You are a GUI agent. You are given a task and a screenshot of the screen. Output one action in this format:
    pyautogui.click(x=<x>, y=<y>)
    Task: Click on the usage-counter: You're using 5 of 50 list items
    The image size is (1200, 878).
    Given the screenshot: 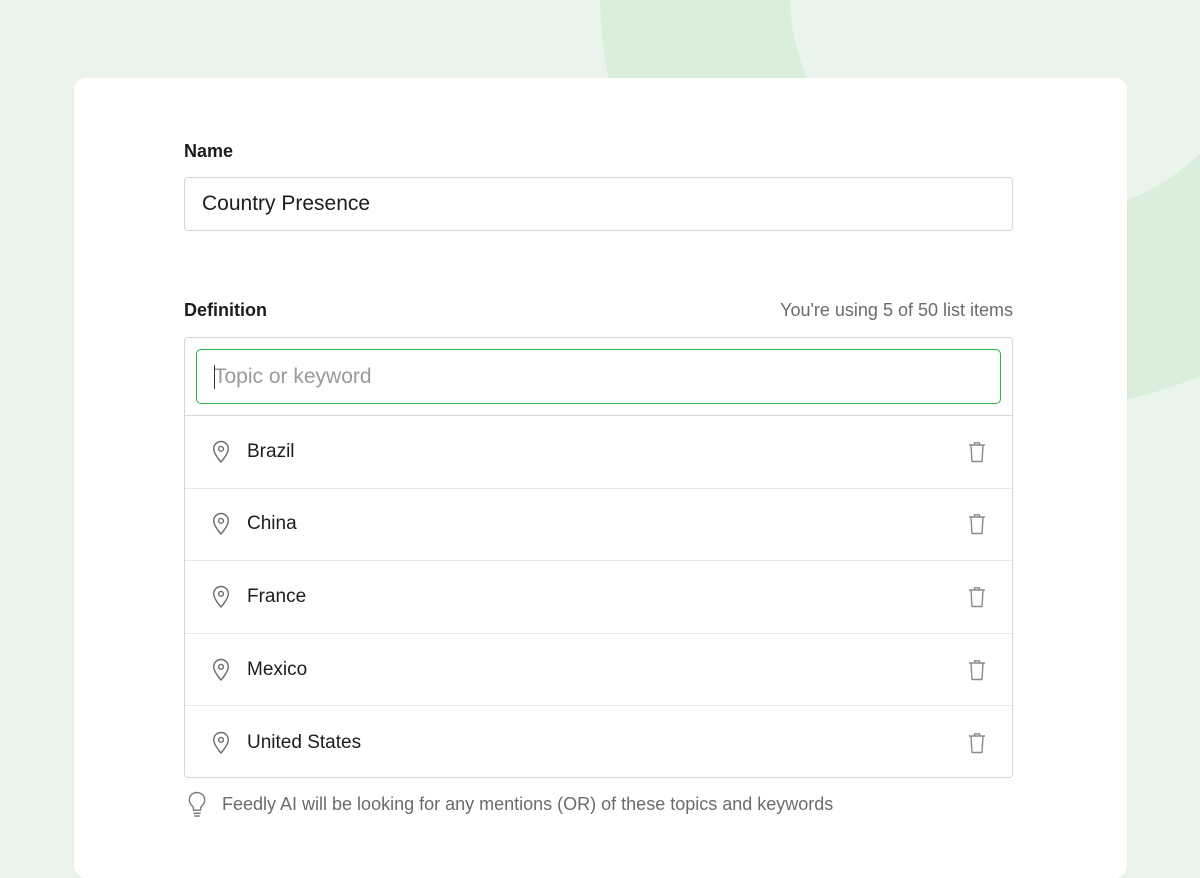 What is the action you would take?
    pyautogui.click(x=896, y=310)
    